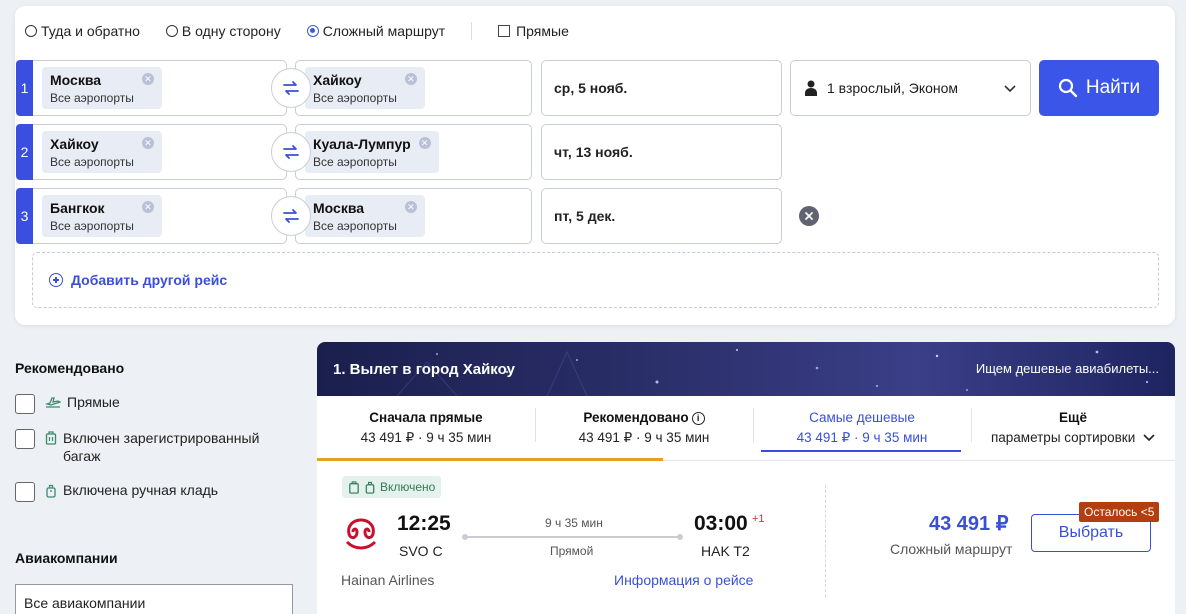  What do you see at coordinates (661, 216) in the screenshot?
I see `date-field: пт, 5 дек.` at bounding box center [661, 216].